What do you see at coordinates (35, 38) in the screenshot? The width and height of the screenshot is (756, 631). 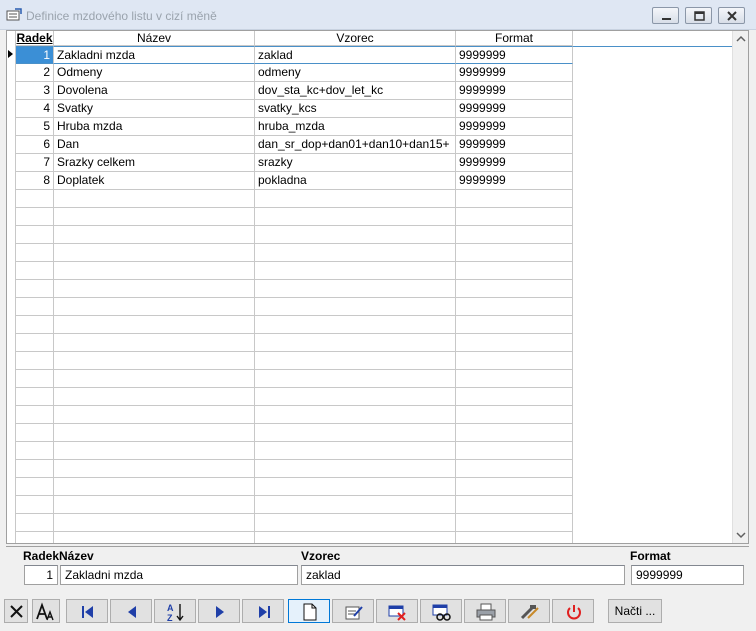 I see `column-header-radek: Radek` at bounding box center [35, 38].